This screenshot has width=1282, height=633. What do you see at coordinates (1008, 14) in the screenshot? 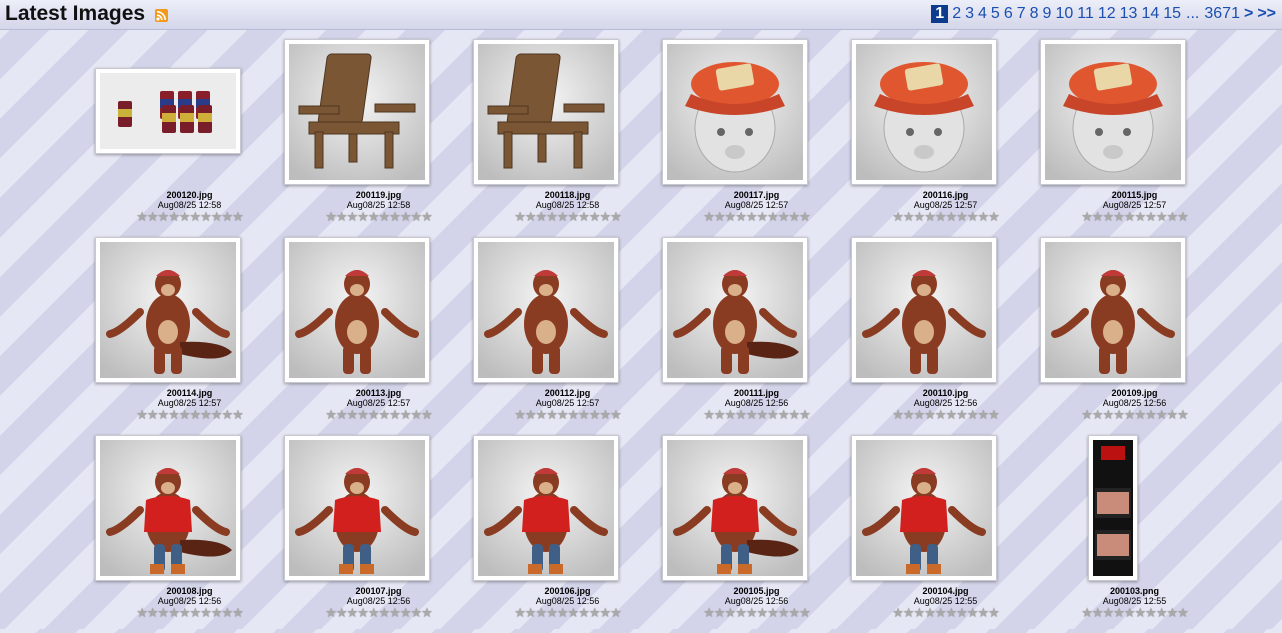
I see `page-link: 6` at bounding box center [1008, 14].